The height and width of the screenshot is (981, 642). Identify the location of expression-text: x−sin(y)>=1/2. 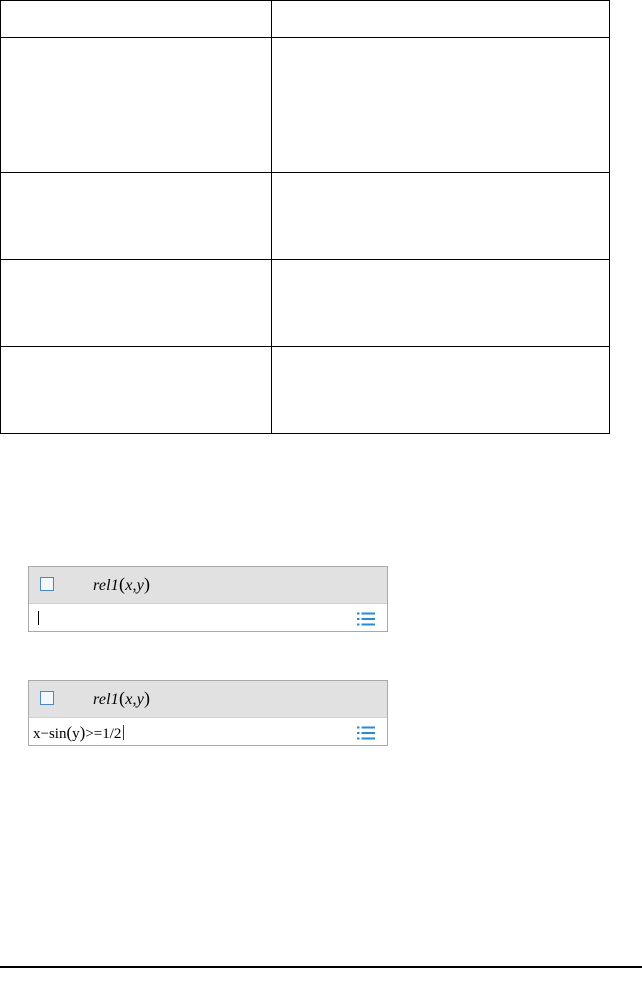
(79, 733).